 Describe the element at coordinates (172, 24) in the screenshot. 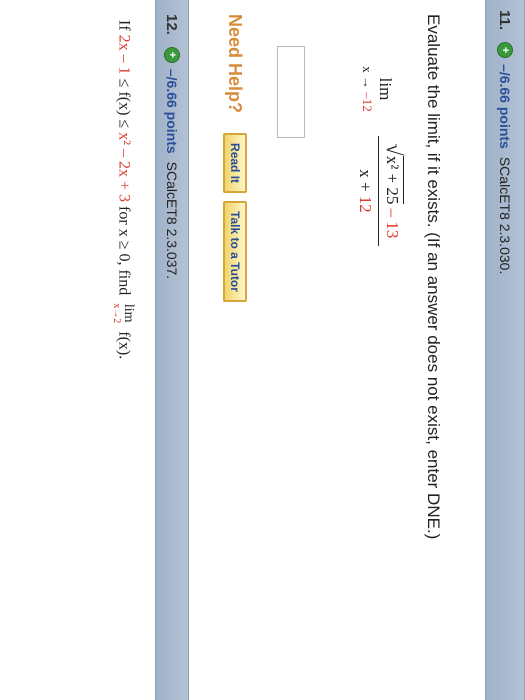

I see `question-number: 12.` at that location.